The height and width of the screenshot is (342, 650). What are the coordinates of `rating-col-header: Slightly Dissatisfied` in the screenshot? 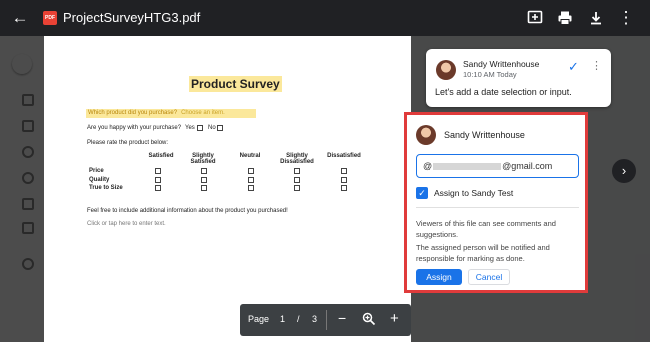 It's located at (297, 159).